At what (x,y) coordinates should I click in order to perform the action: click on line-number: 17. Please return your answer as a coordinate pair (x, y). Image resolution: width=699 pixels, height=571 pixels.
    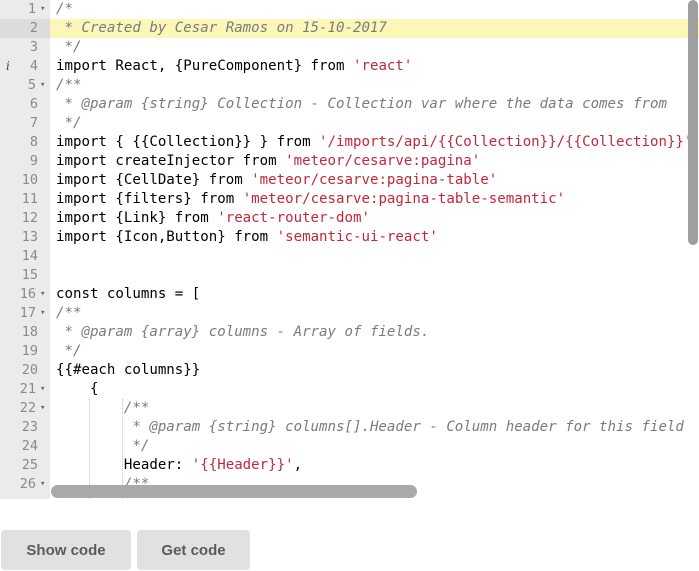
    Looking at the image, I should click on (27, 313).